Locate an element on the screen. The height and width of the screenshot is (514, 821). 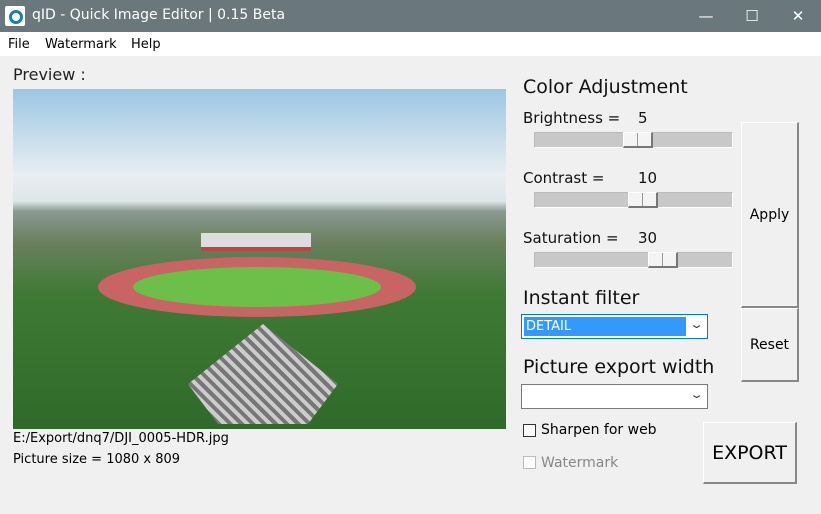
contrast-label: Contrast = is located at coordinates (564, 178).